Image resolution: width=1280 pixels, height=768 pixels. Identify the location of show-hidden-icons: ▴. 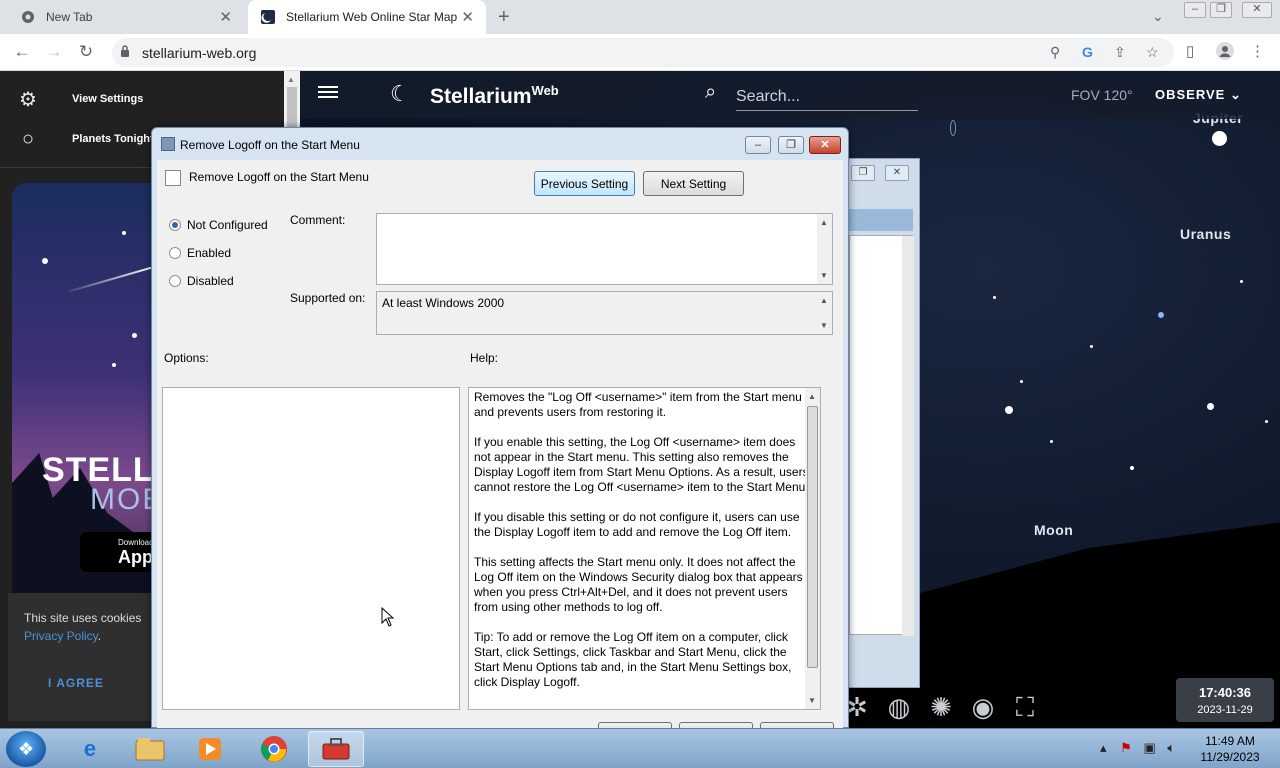
(1103, 747).